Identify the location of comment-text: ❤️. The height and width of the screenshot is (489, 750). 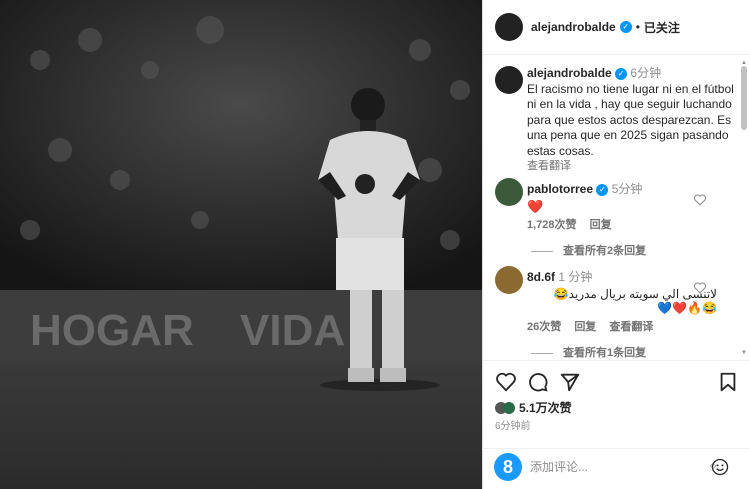
(535, 206).